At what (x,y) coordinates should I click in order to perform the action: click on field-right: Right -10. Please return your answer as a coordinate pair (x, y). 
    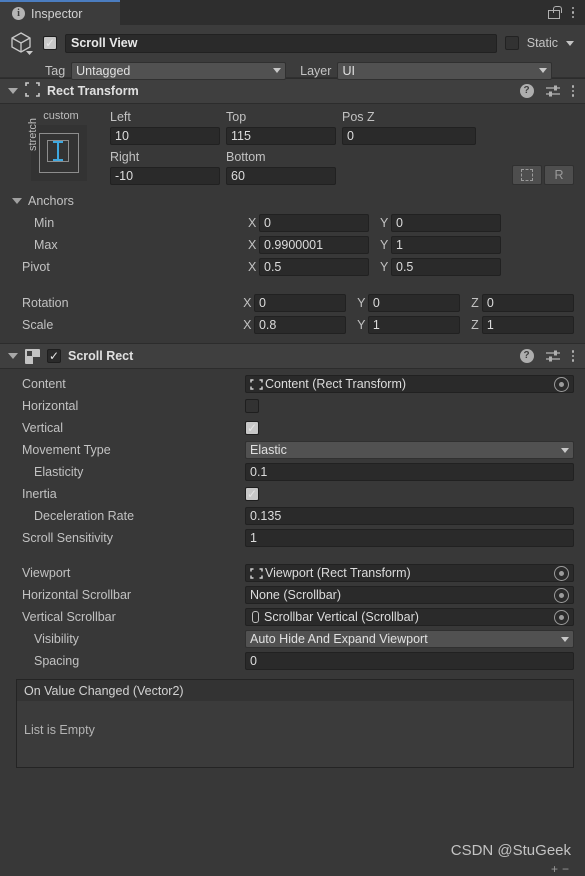
    Looking at the image, I should click on (165, 167).